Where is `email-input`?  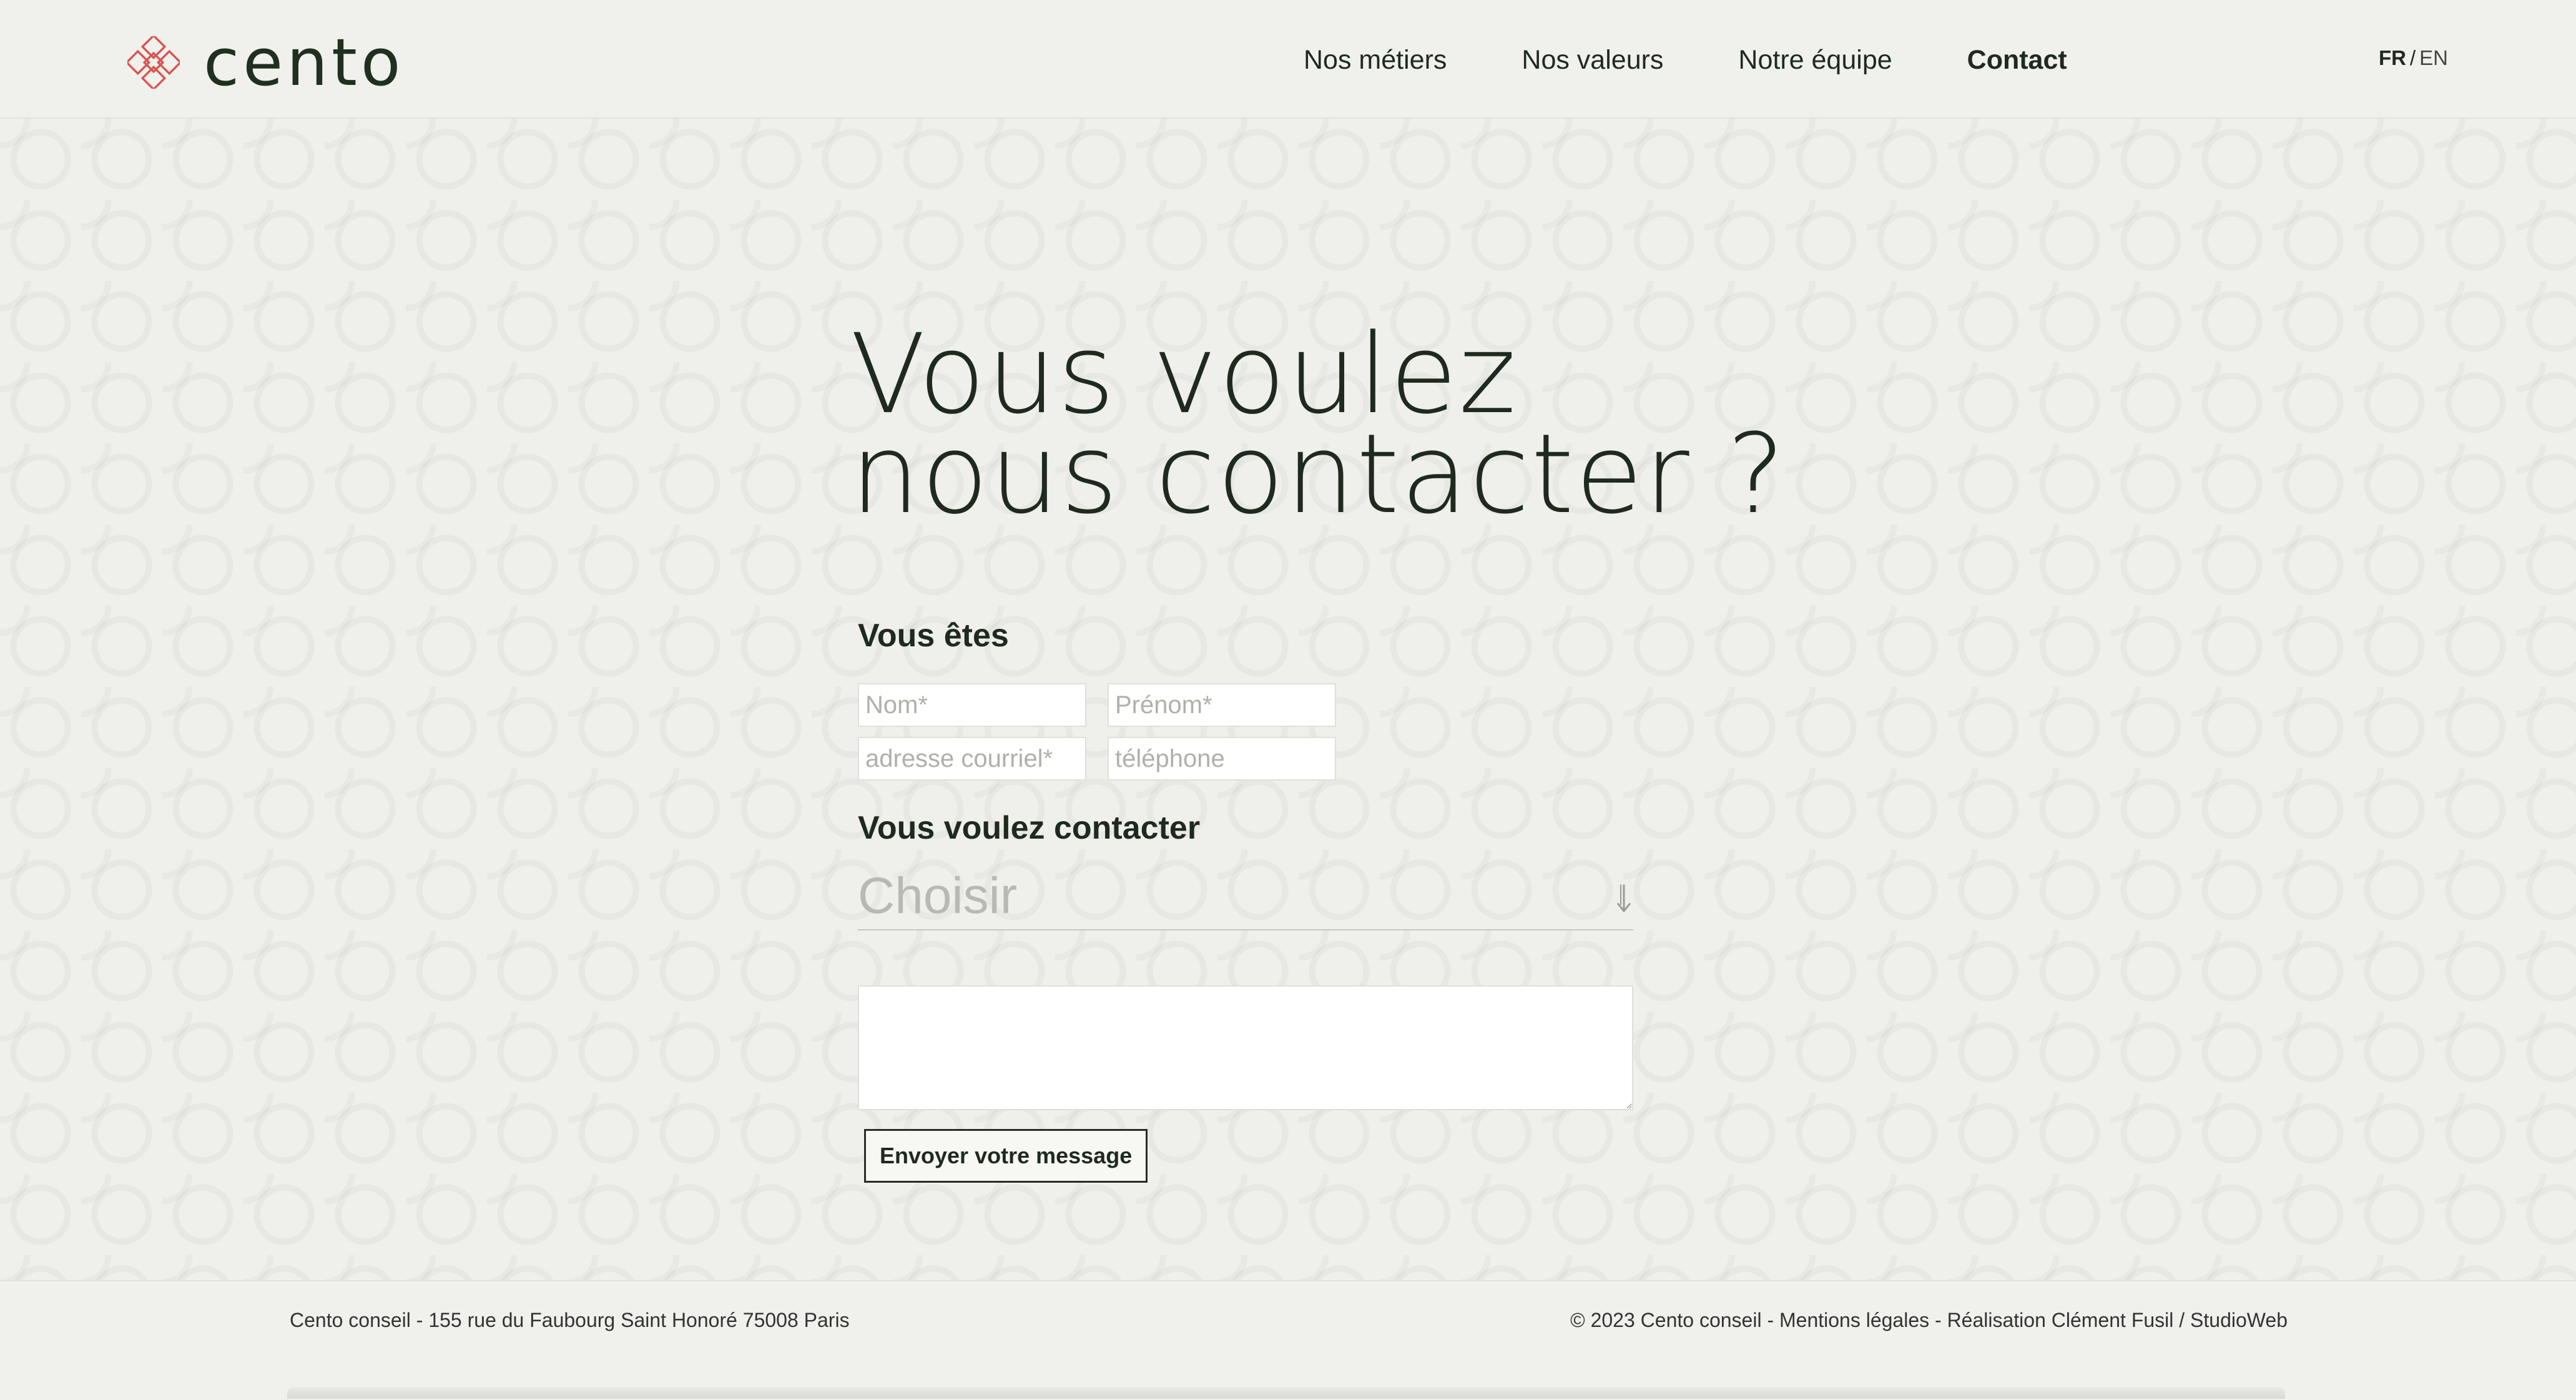
email-input is located at coordinates (972, 759).